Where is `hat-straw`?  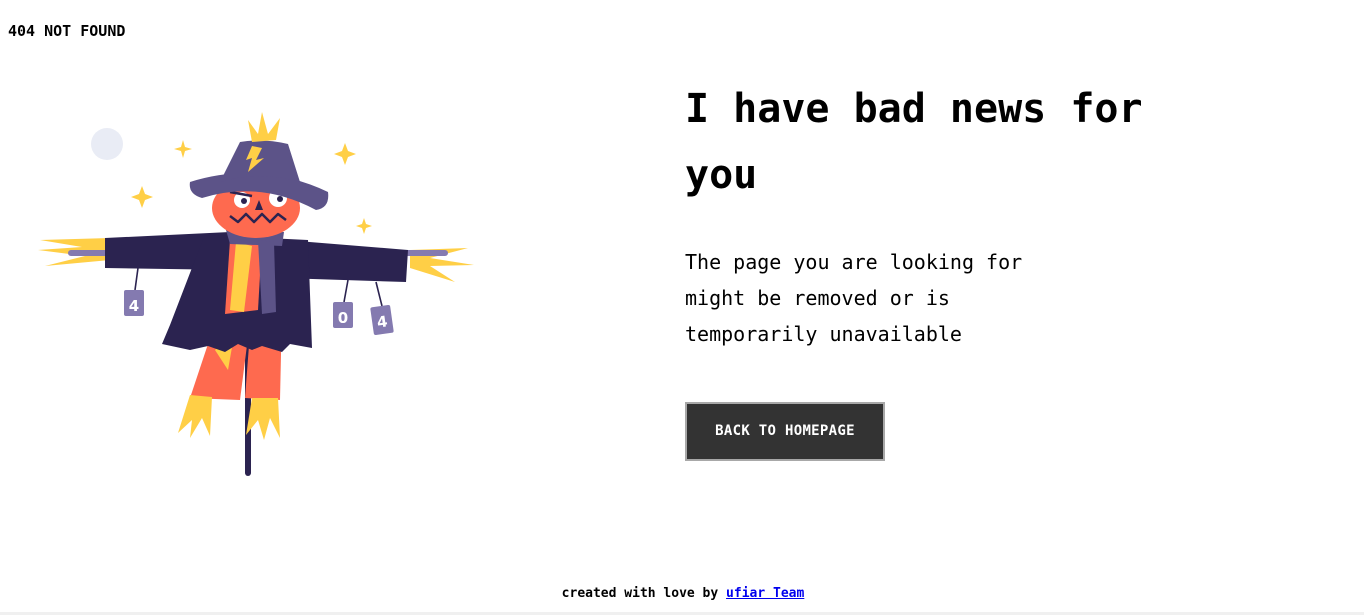 hat-straw is located at coordinates (264, 127).